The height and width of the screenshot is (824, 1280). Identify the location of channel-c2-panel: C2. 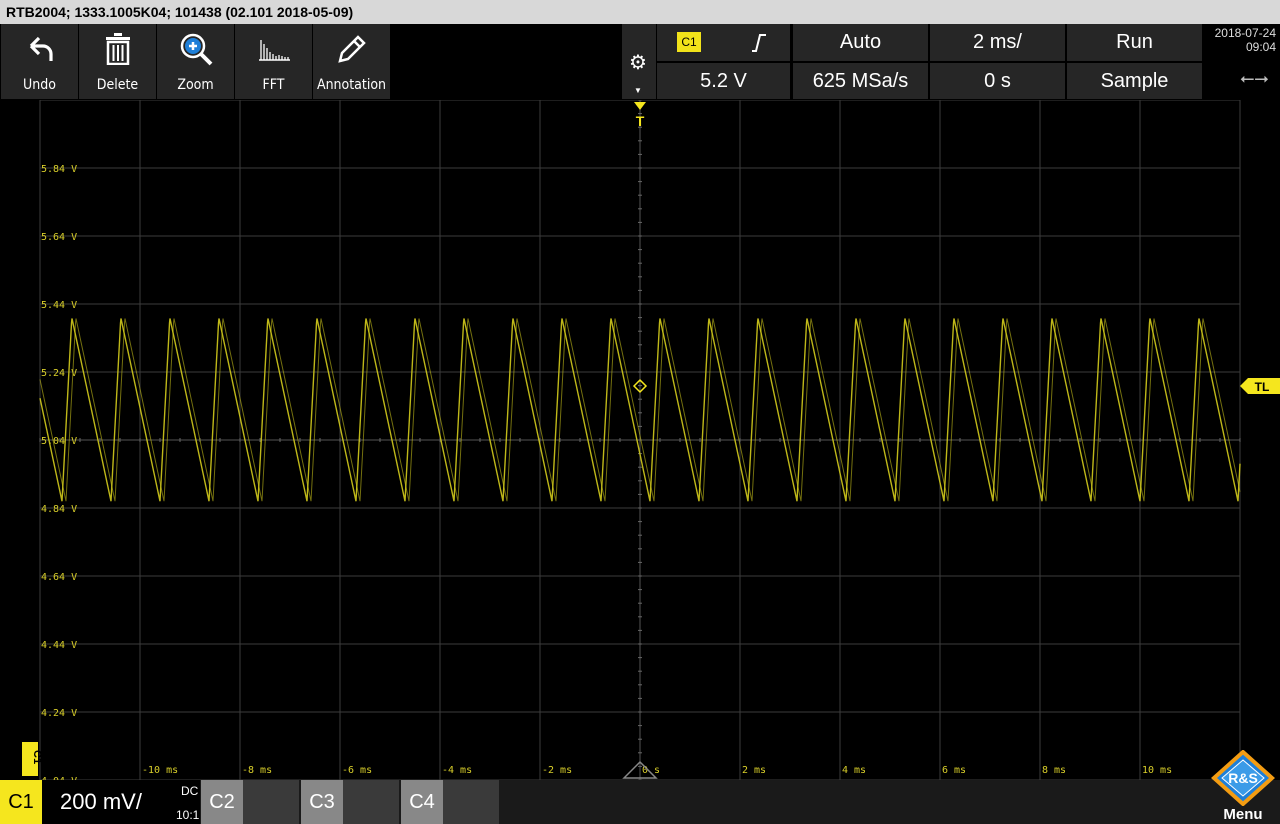
(250, 802).